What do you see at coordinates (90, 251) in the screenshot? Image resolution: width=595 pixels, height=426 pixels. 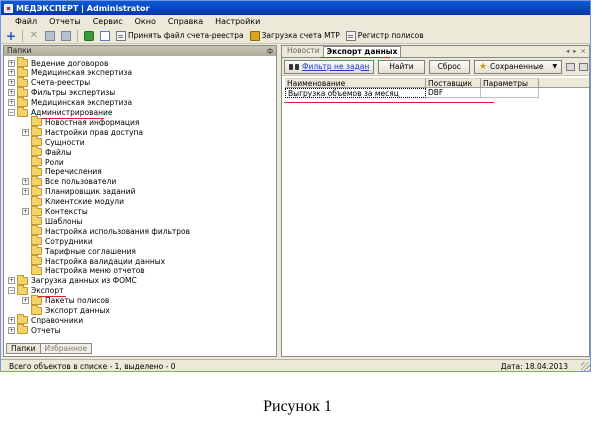 I see `tree-item-label: Тарифные соглашения` at bounding box center [90, 251].